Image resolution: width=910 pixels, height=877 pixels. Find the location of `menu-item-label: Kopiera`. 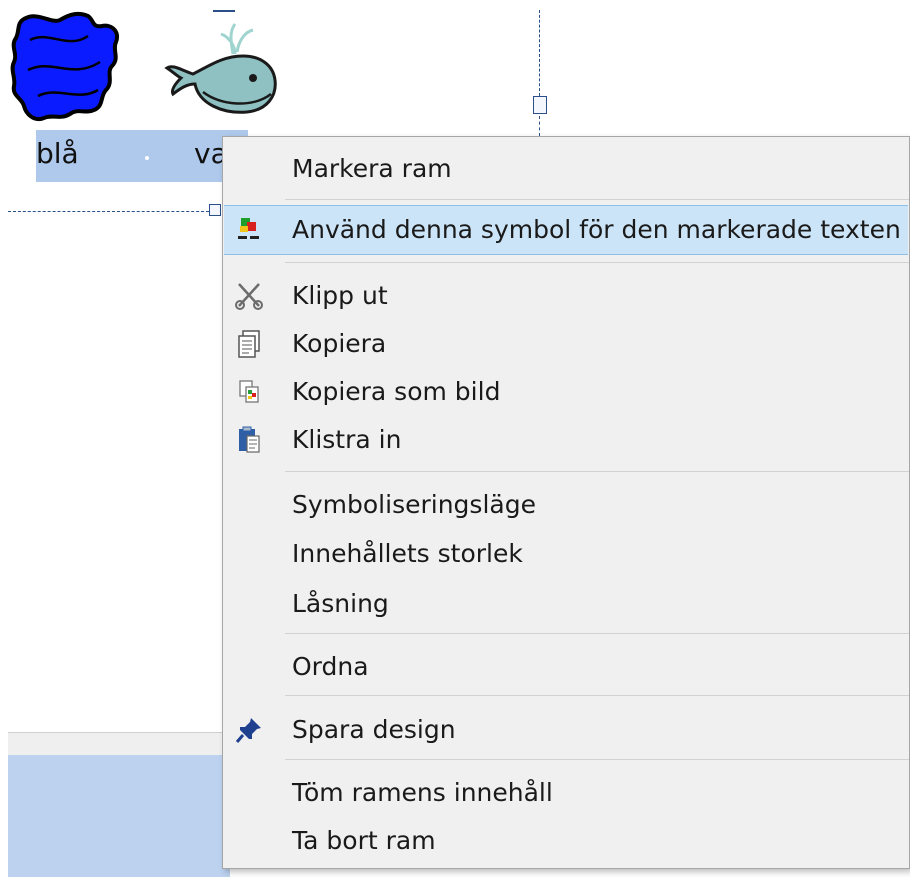

menu-item-label: Kopiera is located at coordinates (339, 343).